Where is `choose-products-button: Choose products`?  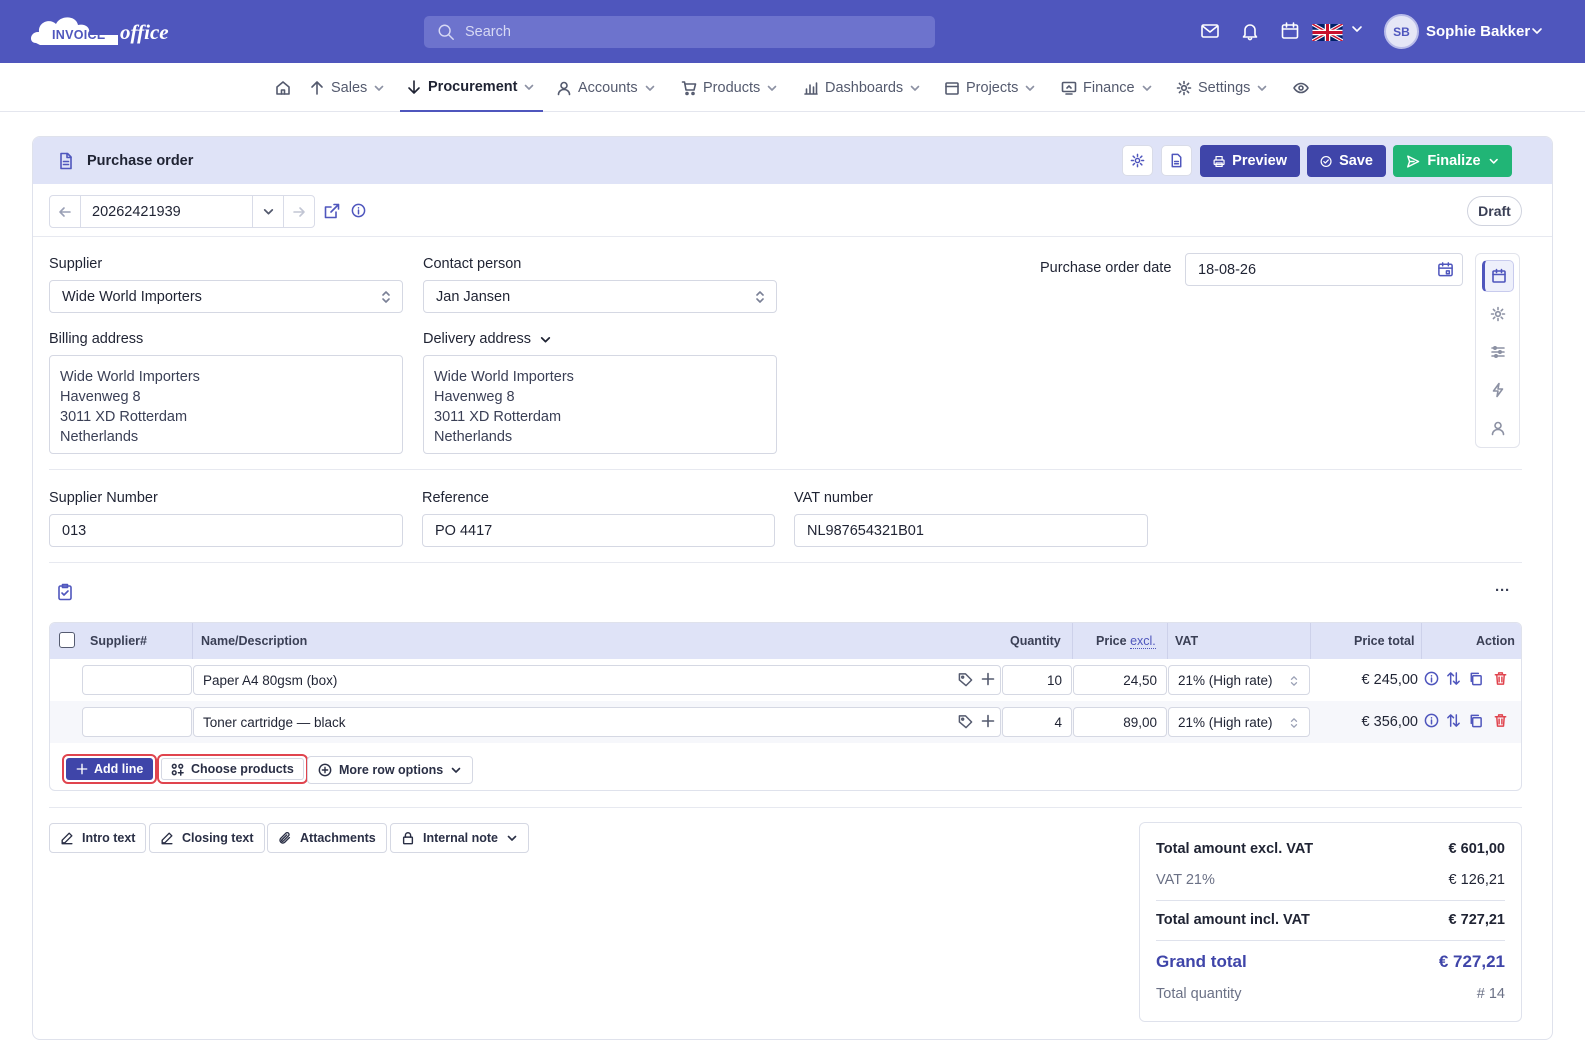 choose-products-button: Choose products is located at coordinates (232, 769).